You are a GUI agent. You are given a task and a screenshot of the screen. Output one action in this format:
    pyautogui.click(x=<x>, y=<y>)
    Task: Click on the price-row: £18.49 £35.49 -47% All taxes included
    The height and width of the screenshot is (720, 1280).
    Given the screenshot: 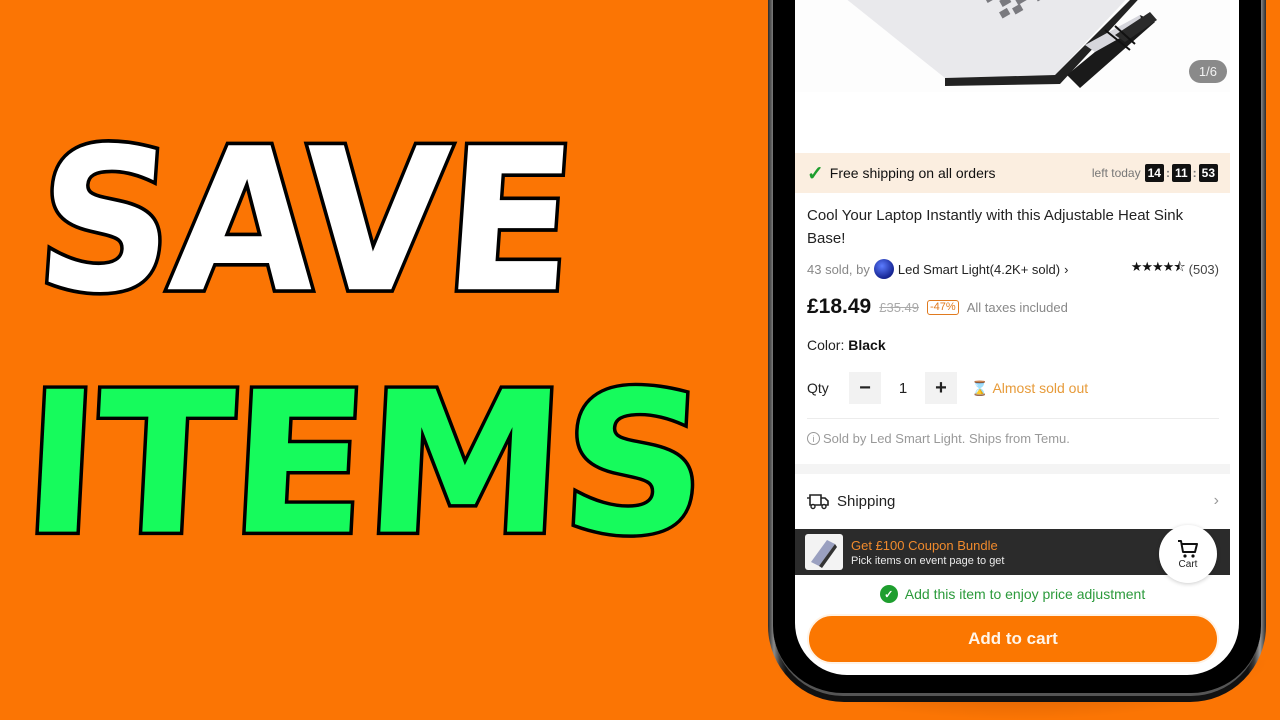 What is the action you would take?
    pyautogui.click(x=937, y=307)
    